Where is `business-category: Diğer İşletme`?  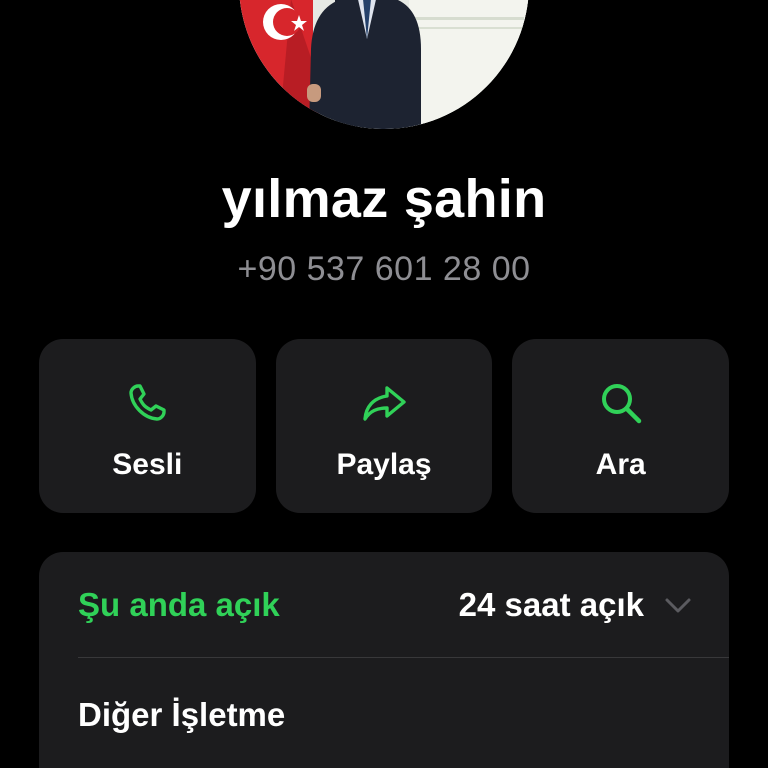 business-category: Diğer İşletme is located at coordinates (182, 714).